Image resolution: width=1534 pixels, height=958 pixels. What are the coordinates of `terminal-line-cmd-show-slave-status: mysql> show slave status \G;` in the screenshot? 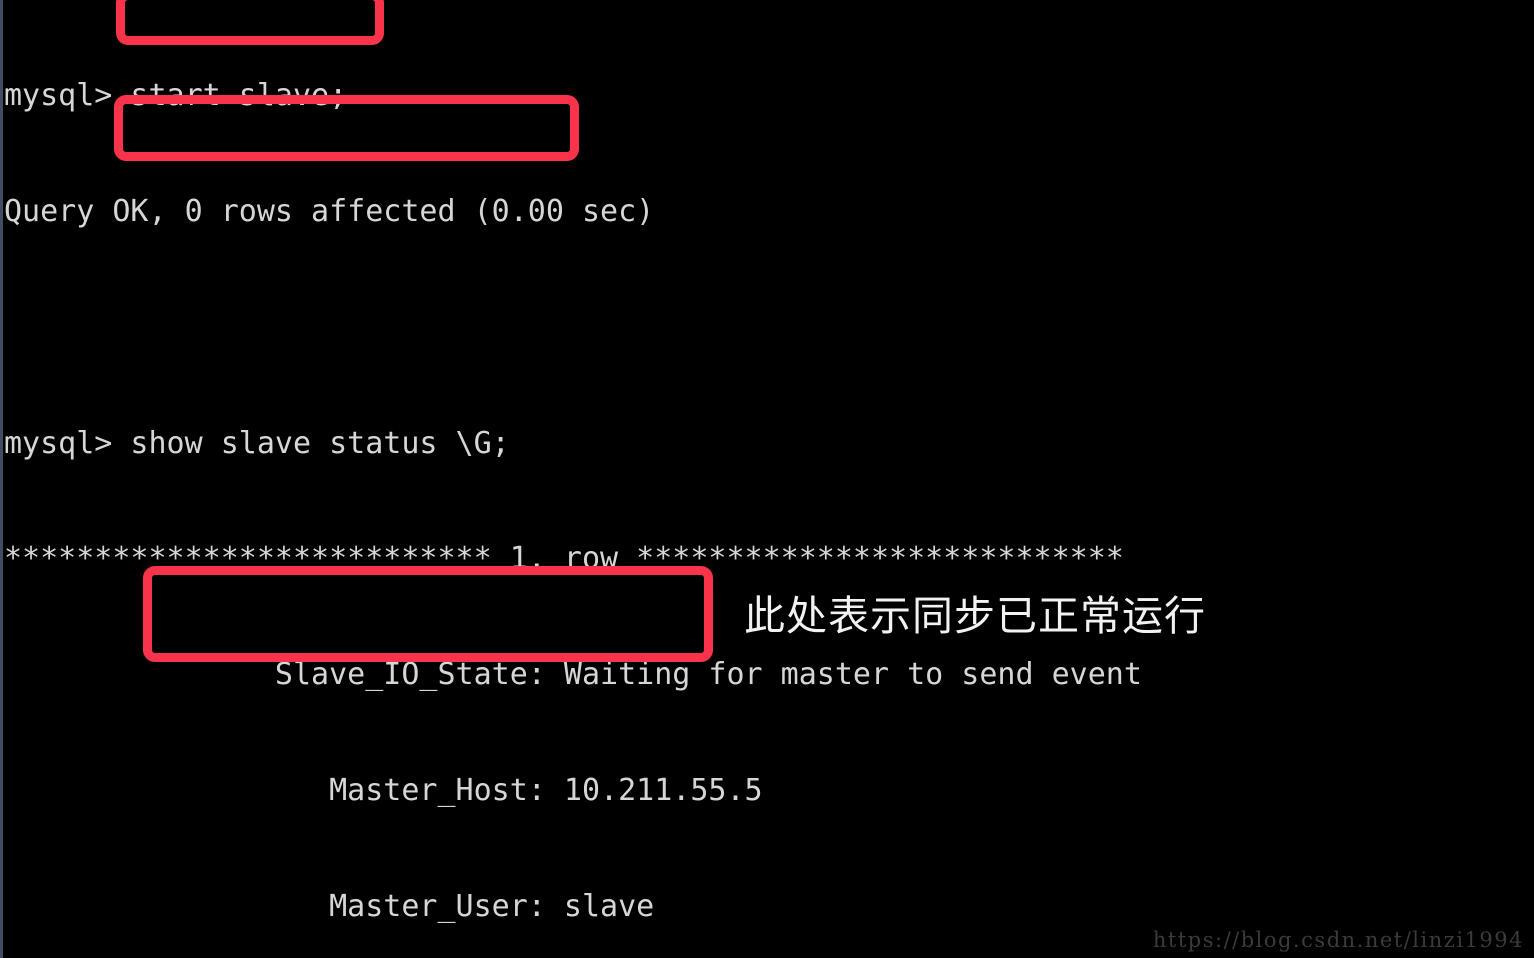 It's located at (257, 443).